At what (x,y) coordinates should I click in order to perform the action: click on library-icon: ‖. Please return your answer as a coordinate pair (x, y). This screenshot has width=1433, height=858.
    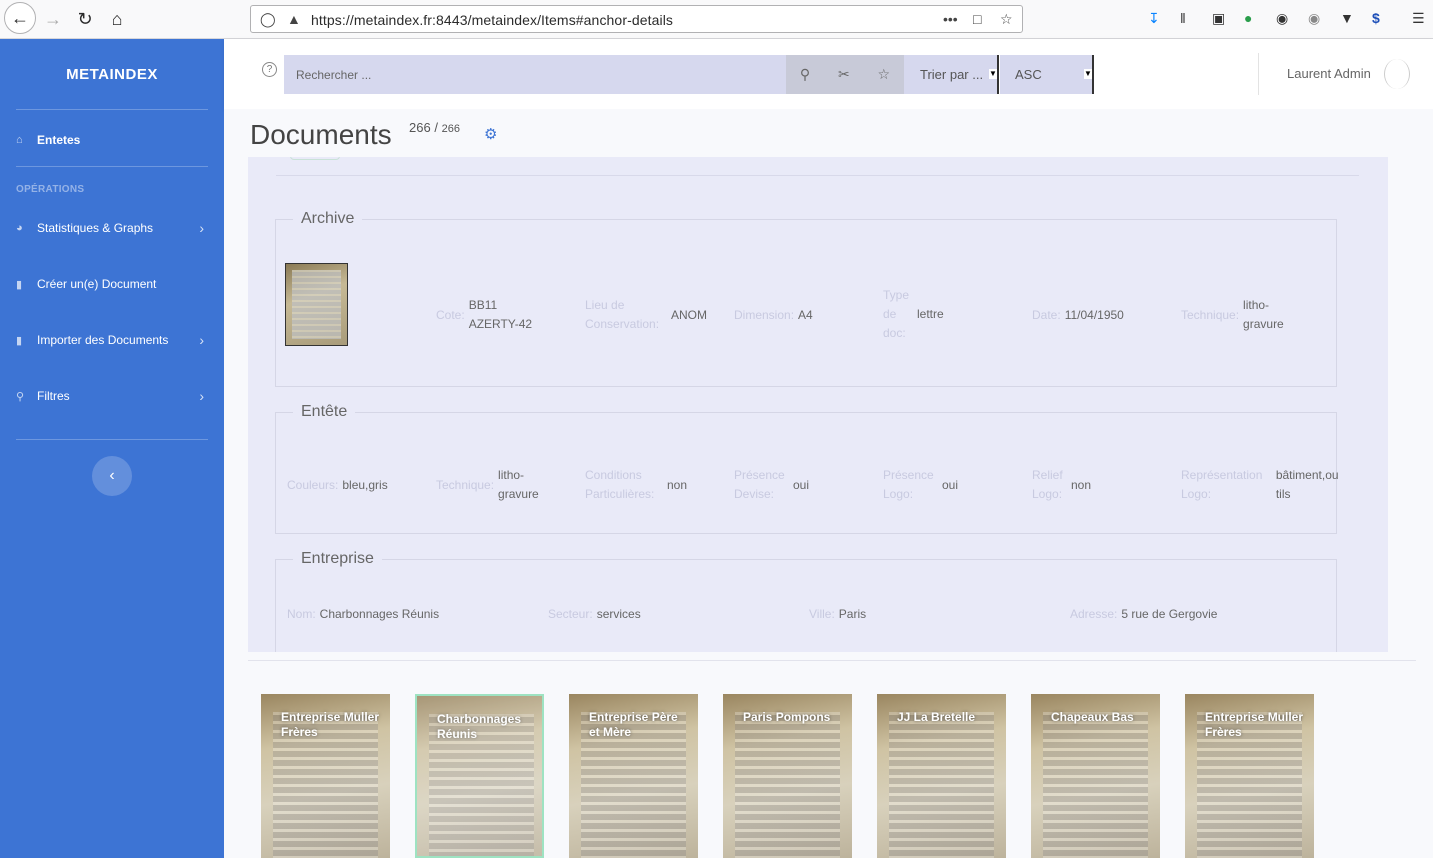
    Looking at the image, I should click on (1183, 18).